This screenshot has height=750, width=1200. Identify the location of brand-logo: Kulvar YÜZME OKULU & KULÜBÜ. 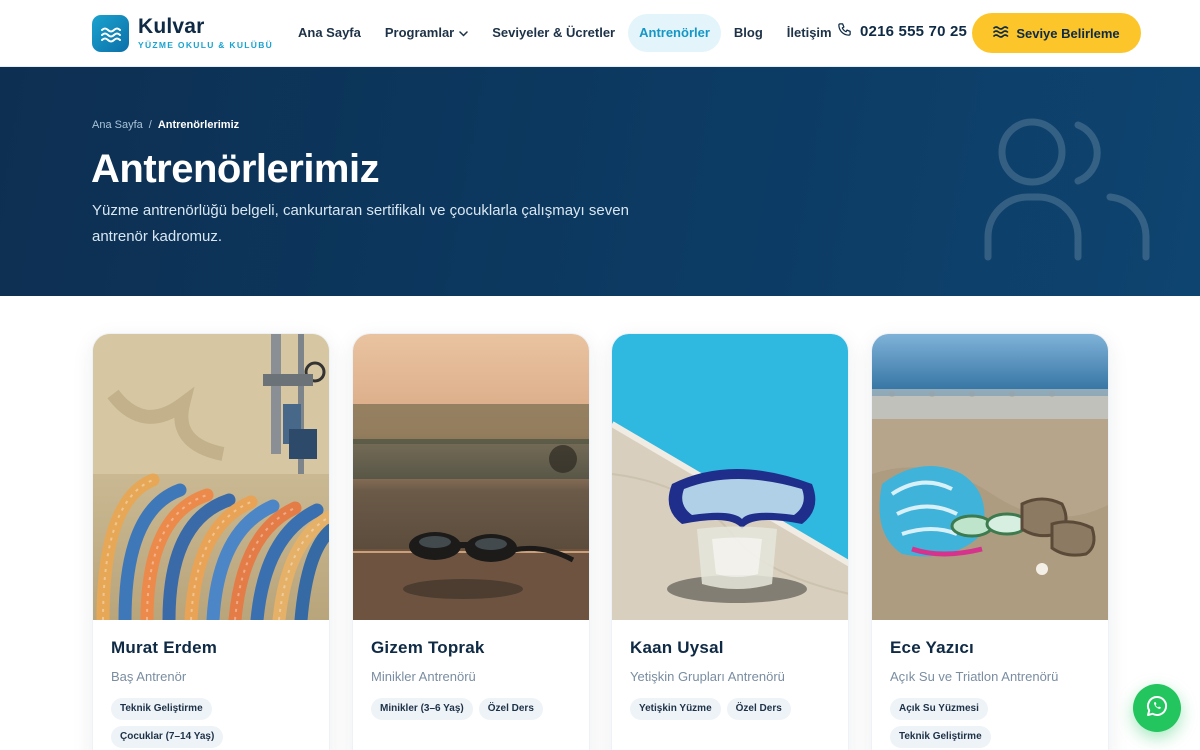
(182, 33).